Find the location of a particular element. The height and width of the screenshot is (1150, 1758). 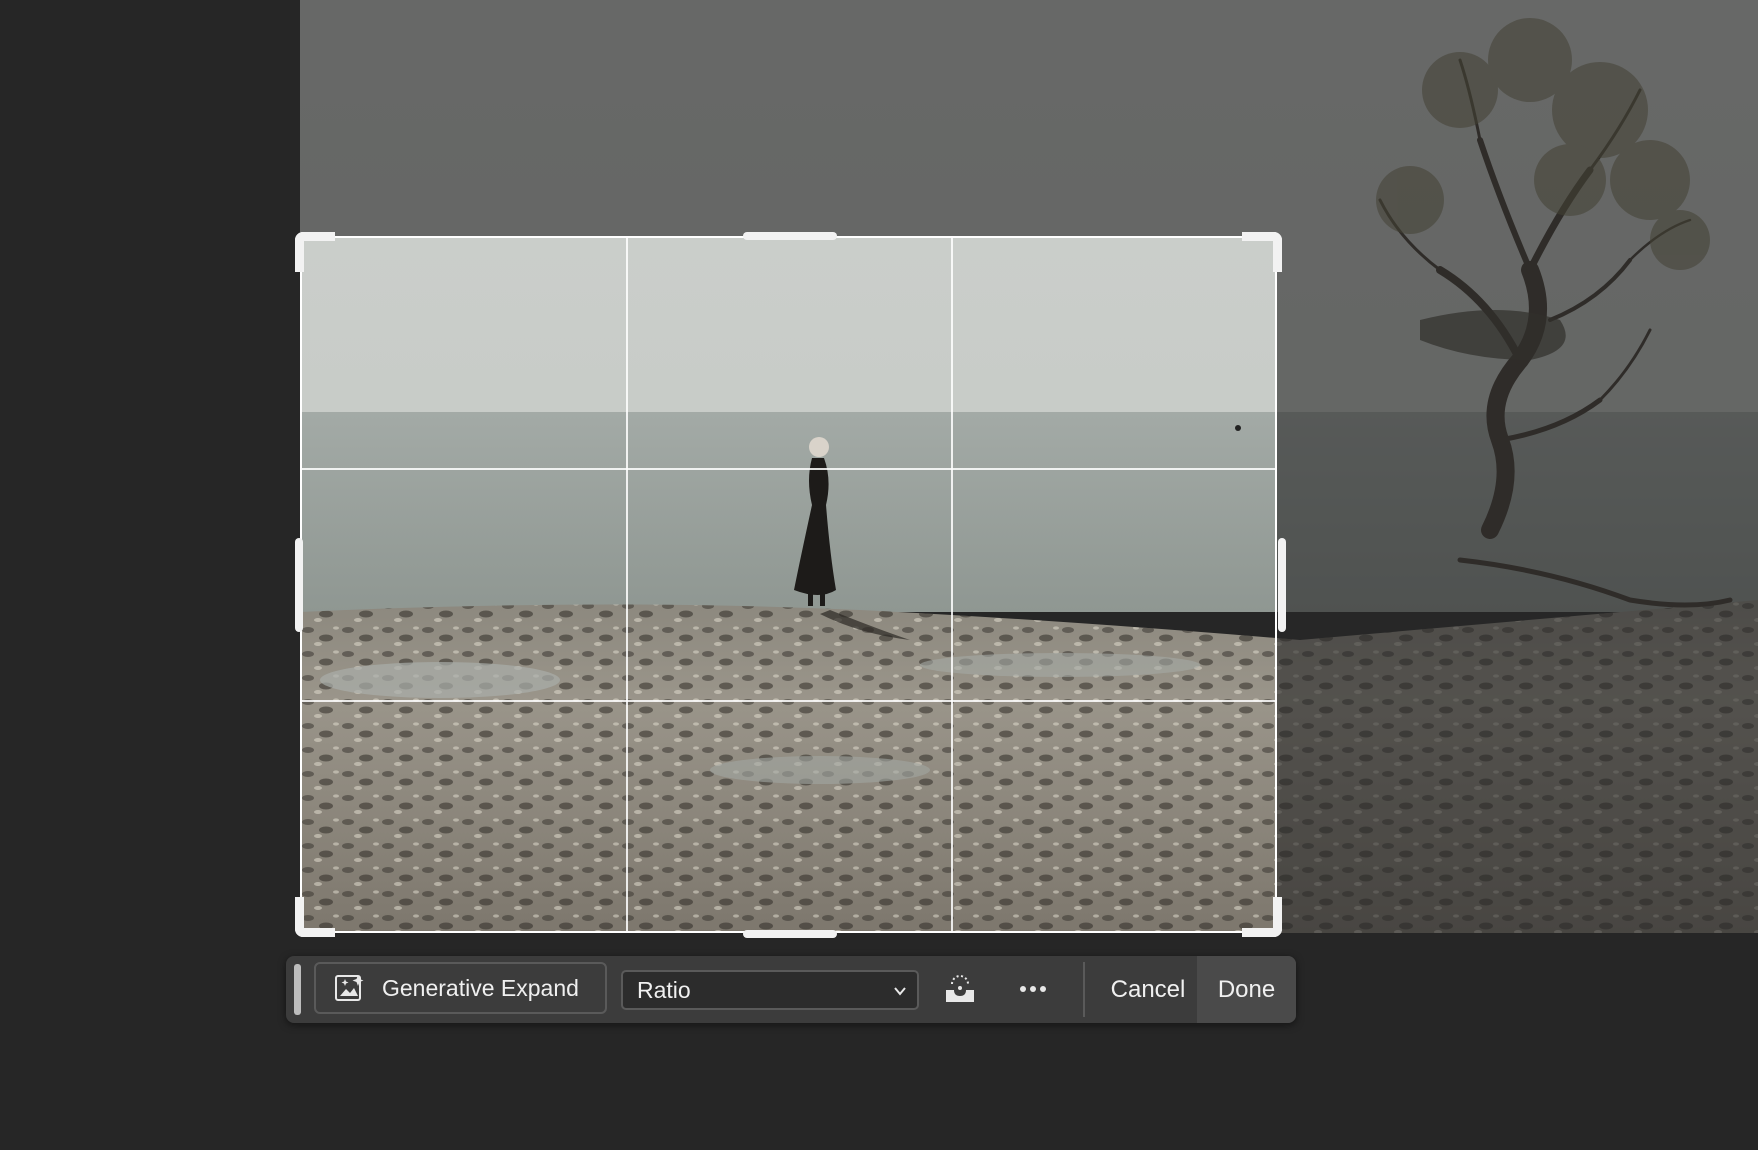

generative-expand-button: Generative Expand is located at coordinates (460, 988).